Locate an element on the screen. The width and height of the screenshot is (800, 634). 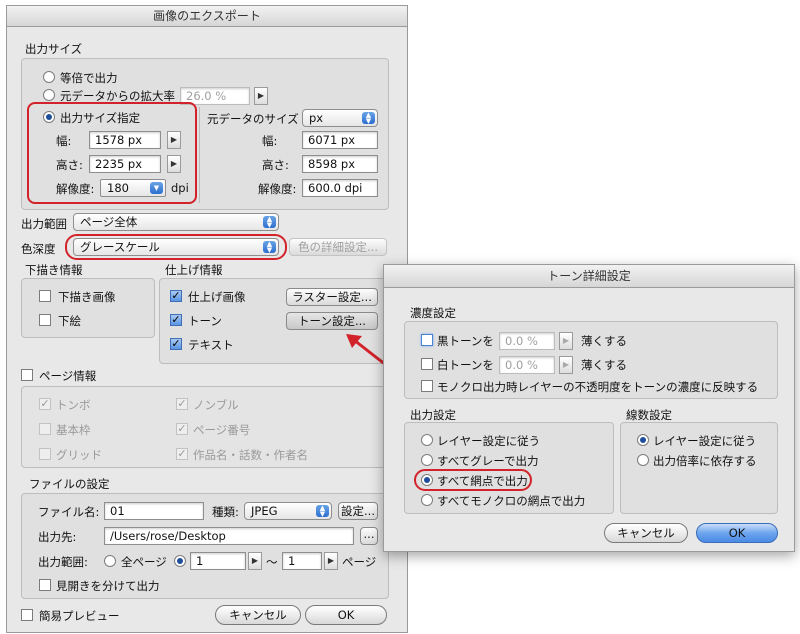
tone-dialog-title: トーン詳細設定 is located at coordinates (589, 276).